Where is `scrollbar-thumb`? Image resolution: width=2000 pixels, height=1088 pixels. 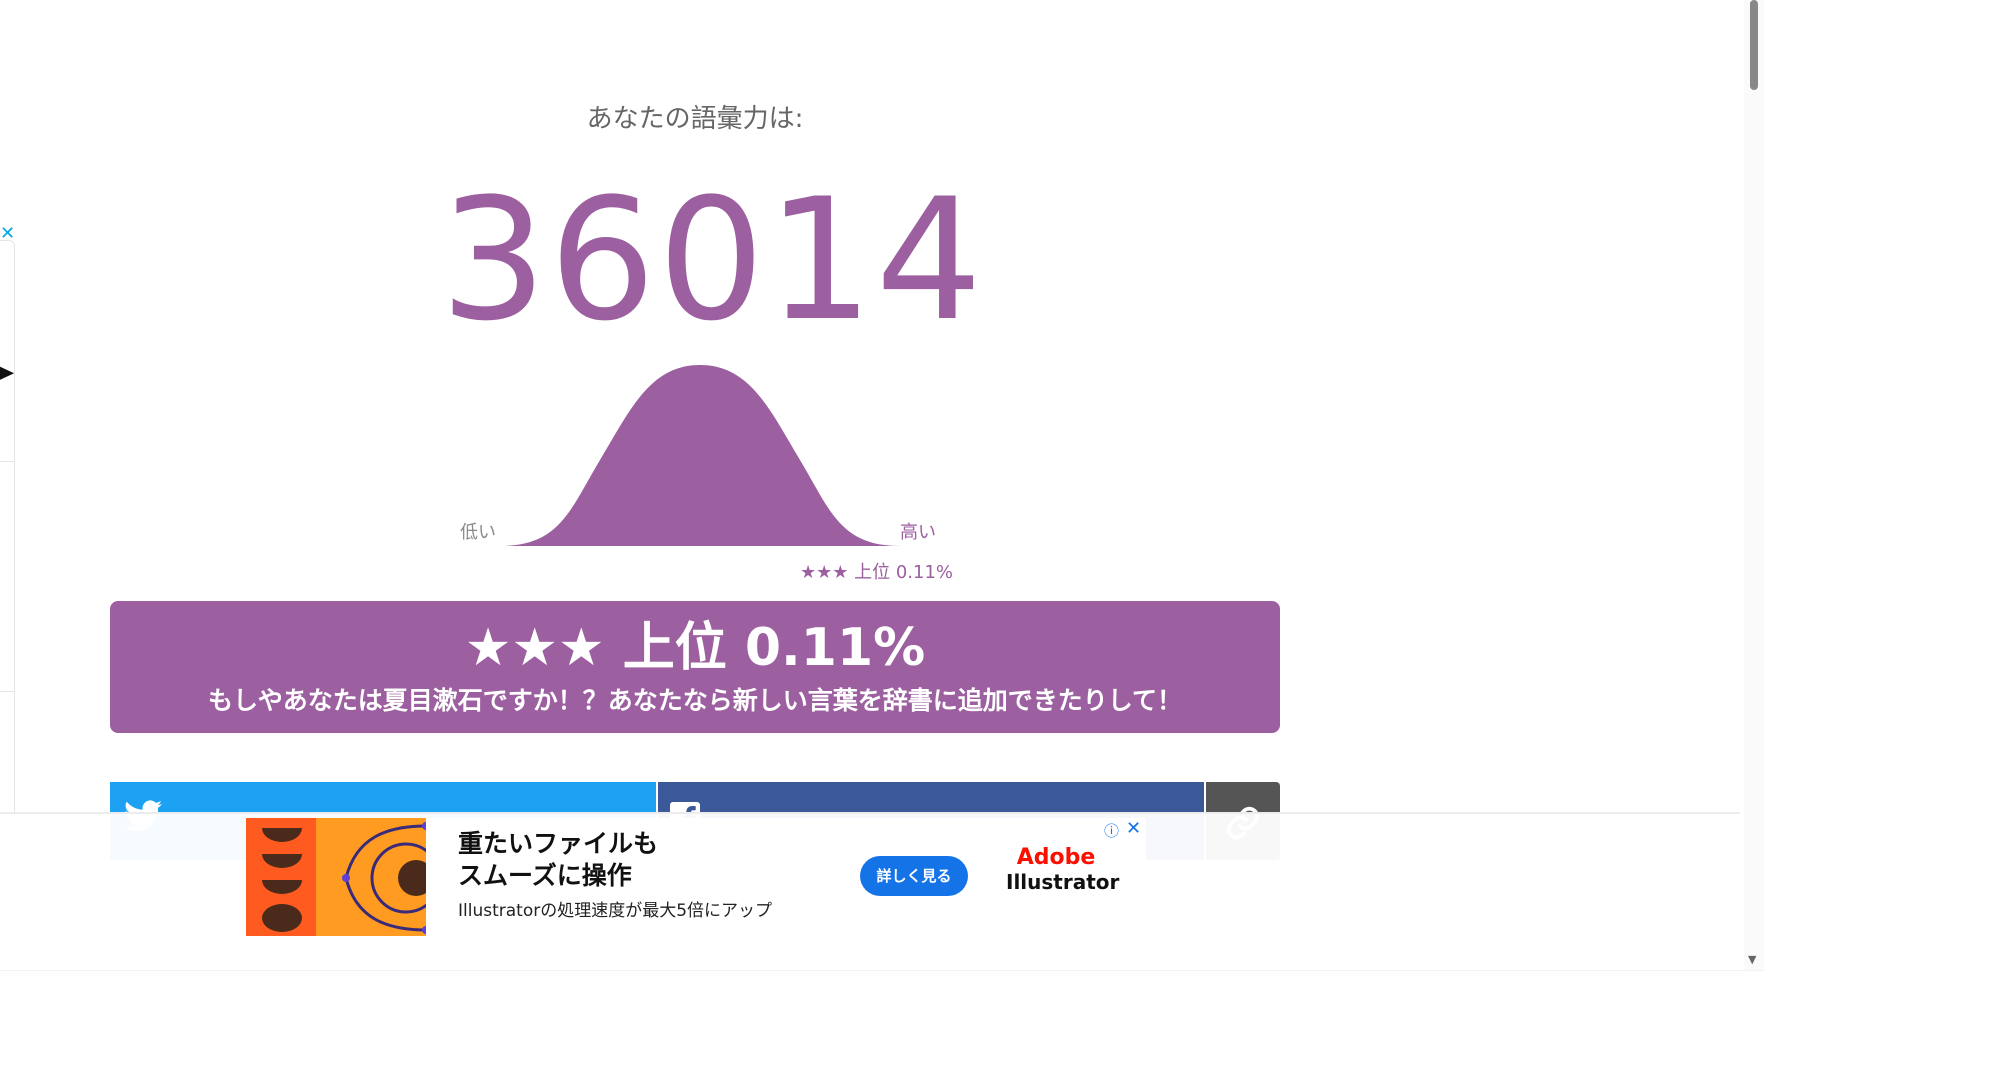 scrollbar-thumb is located at coordinates (1754, 45).